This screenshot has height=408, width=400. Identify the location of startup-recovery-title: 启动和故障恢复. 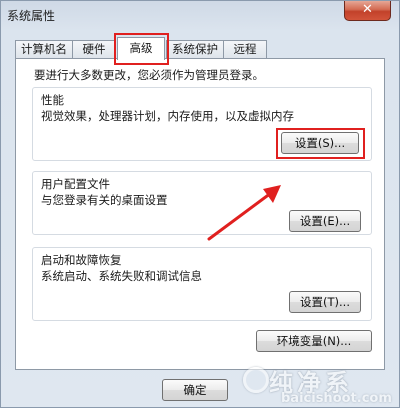
(81, 260).